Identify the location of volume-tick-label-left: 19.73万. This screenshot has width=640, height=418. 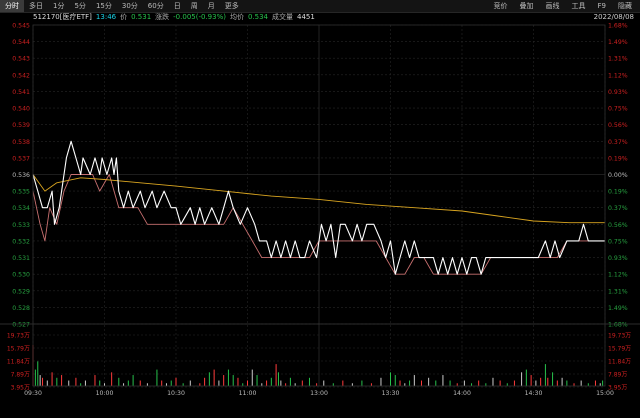
(18, 336).